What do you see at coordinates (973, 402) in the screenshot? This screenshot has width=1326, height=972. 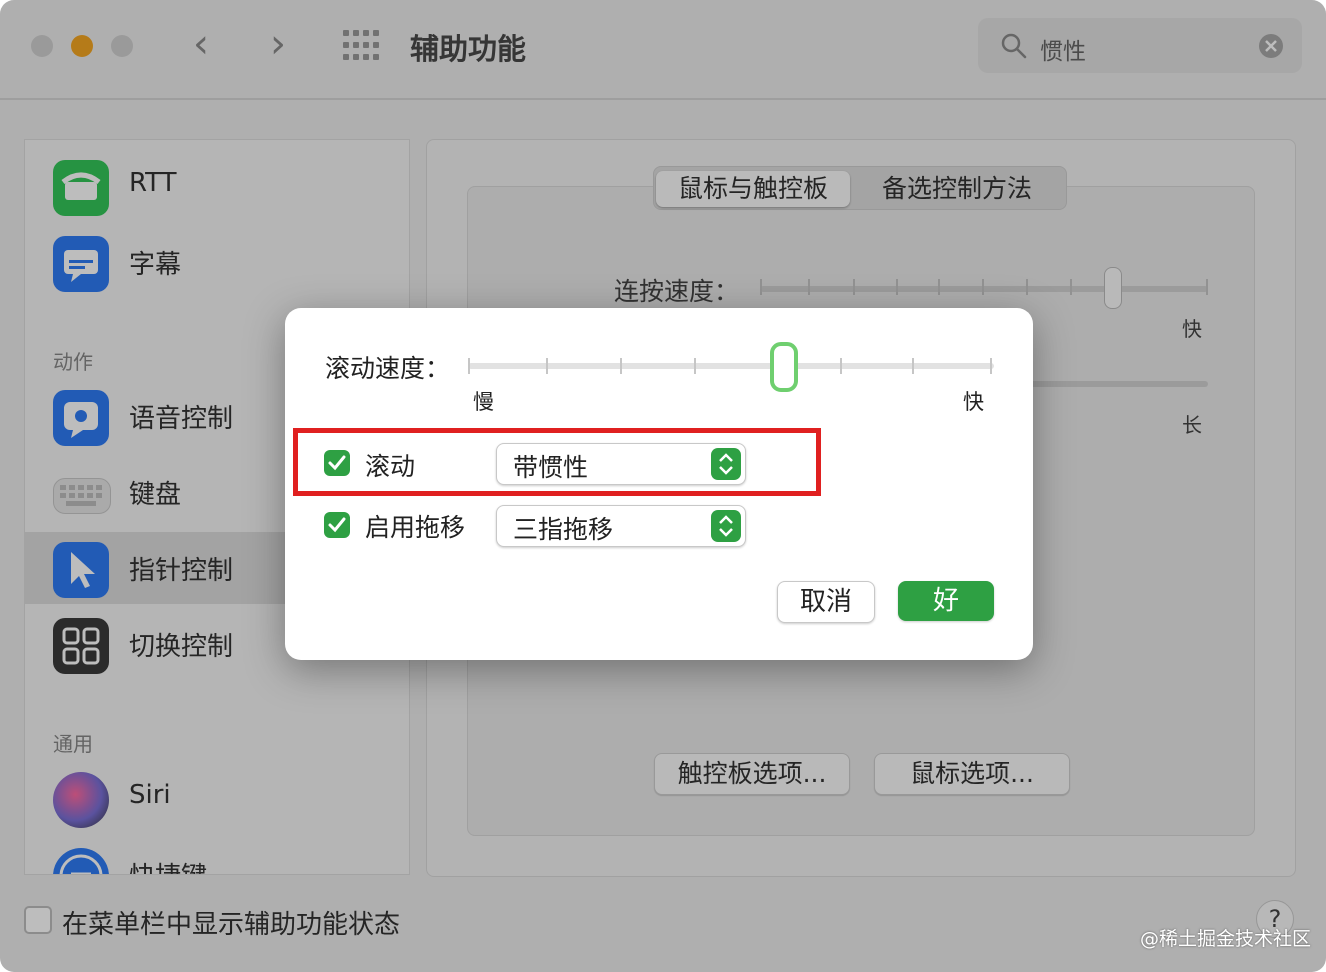 I see `fast-label: 快` at bounding box center [973, 402].